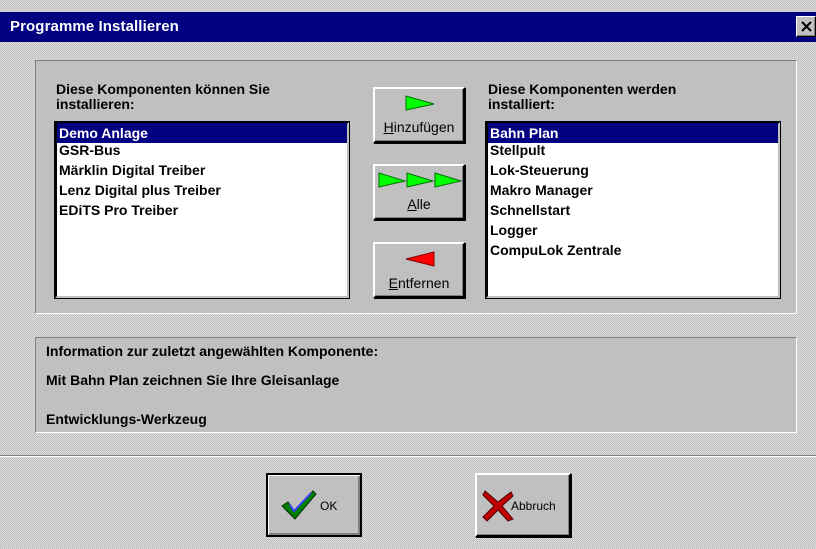 The image size is (816, 549). What do you see at coordinates (533, 506) in the screenshot?
I see `cancel-button-label: Abbruch` at bounding box center [533, 506].